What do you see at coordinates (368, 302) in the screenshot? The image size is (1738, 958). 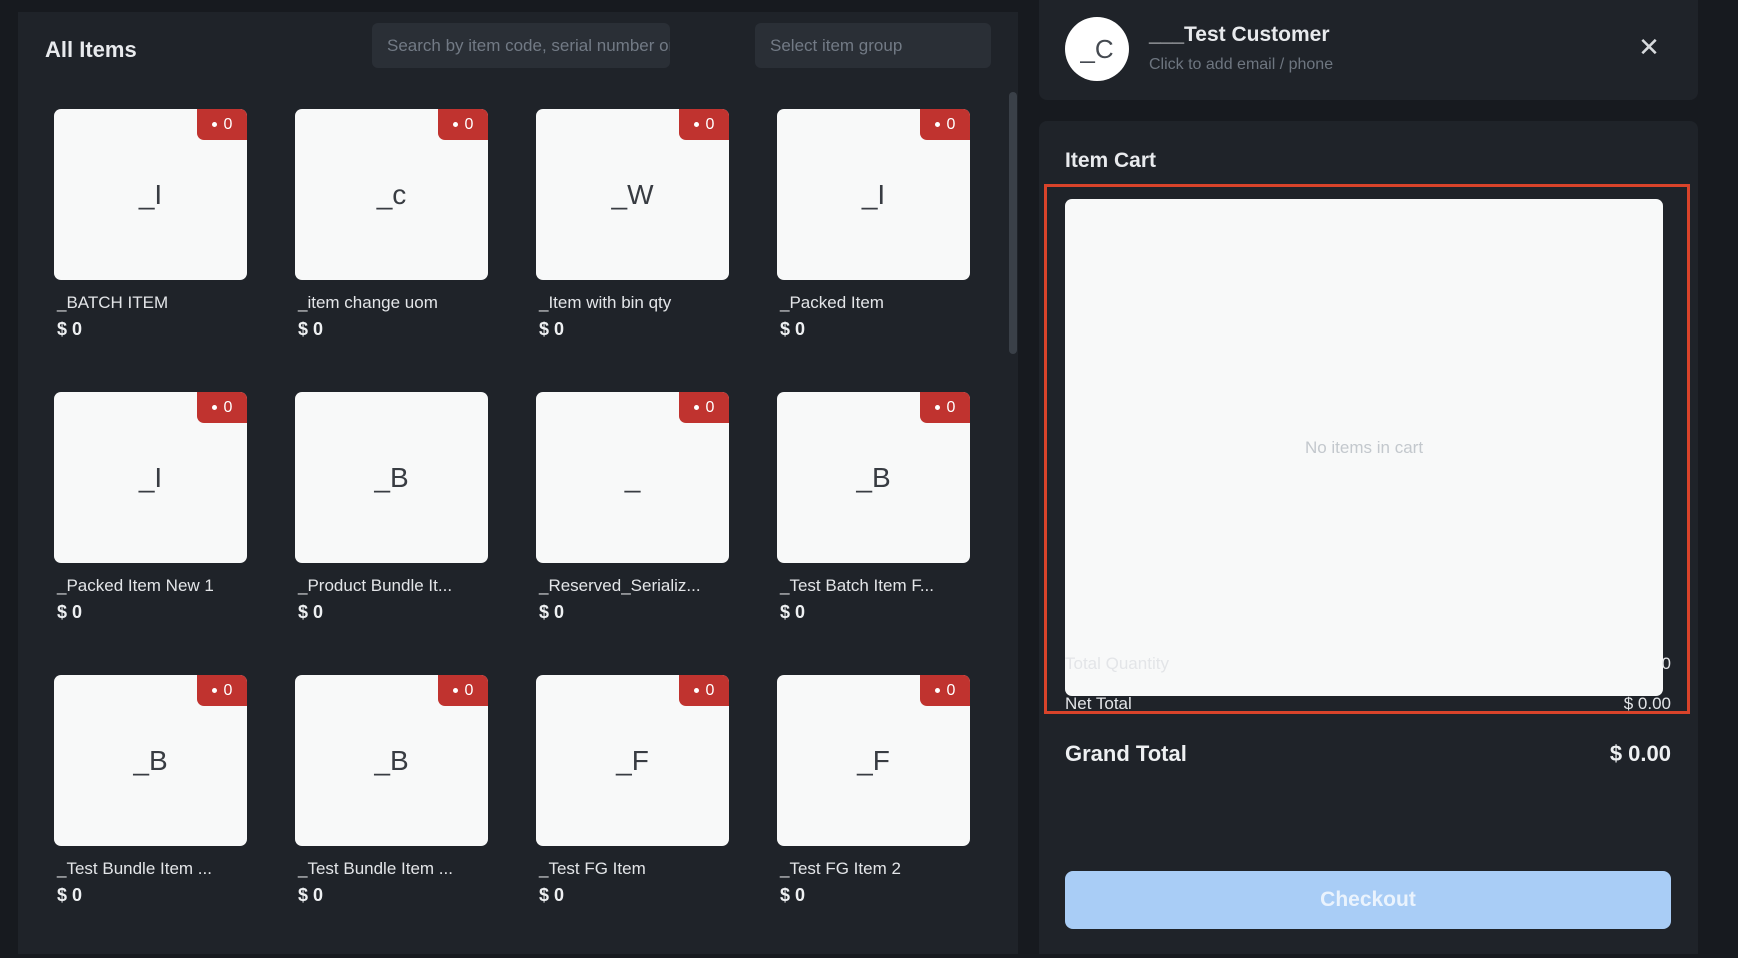 I see `item-name: _item change uom` at bounding box center [368, 302].